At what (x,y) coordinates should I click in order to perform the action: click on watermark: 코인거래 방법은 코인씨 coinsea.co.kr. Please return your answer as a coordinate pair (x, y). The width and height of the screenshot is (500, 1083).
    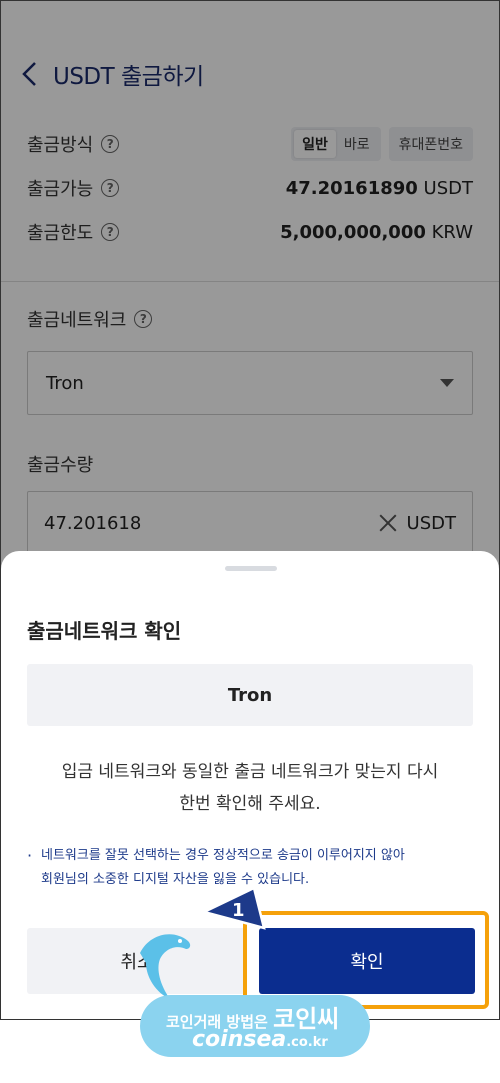
    Looking at the image, I should click on (250, 1004).